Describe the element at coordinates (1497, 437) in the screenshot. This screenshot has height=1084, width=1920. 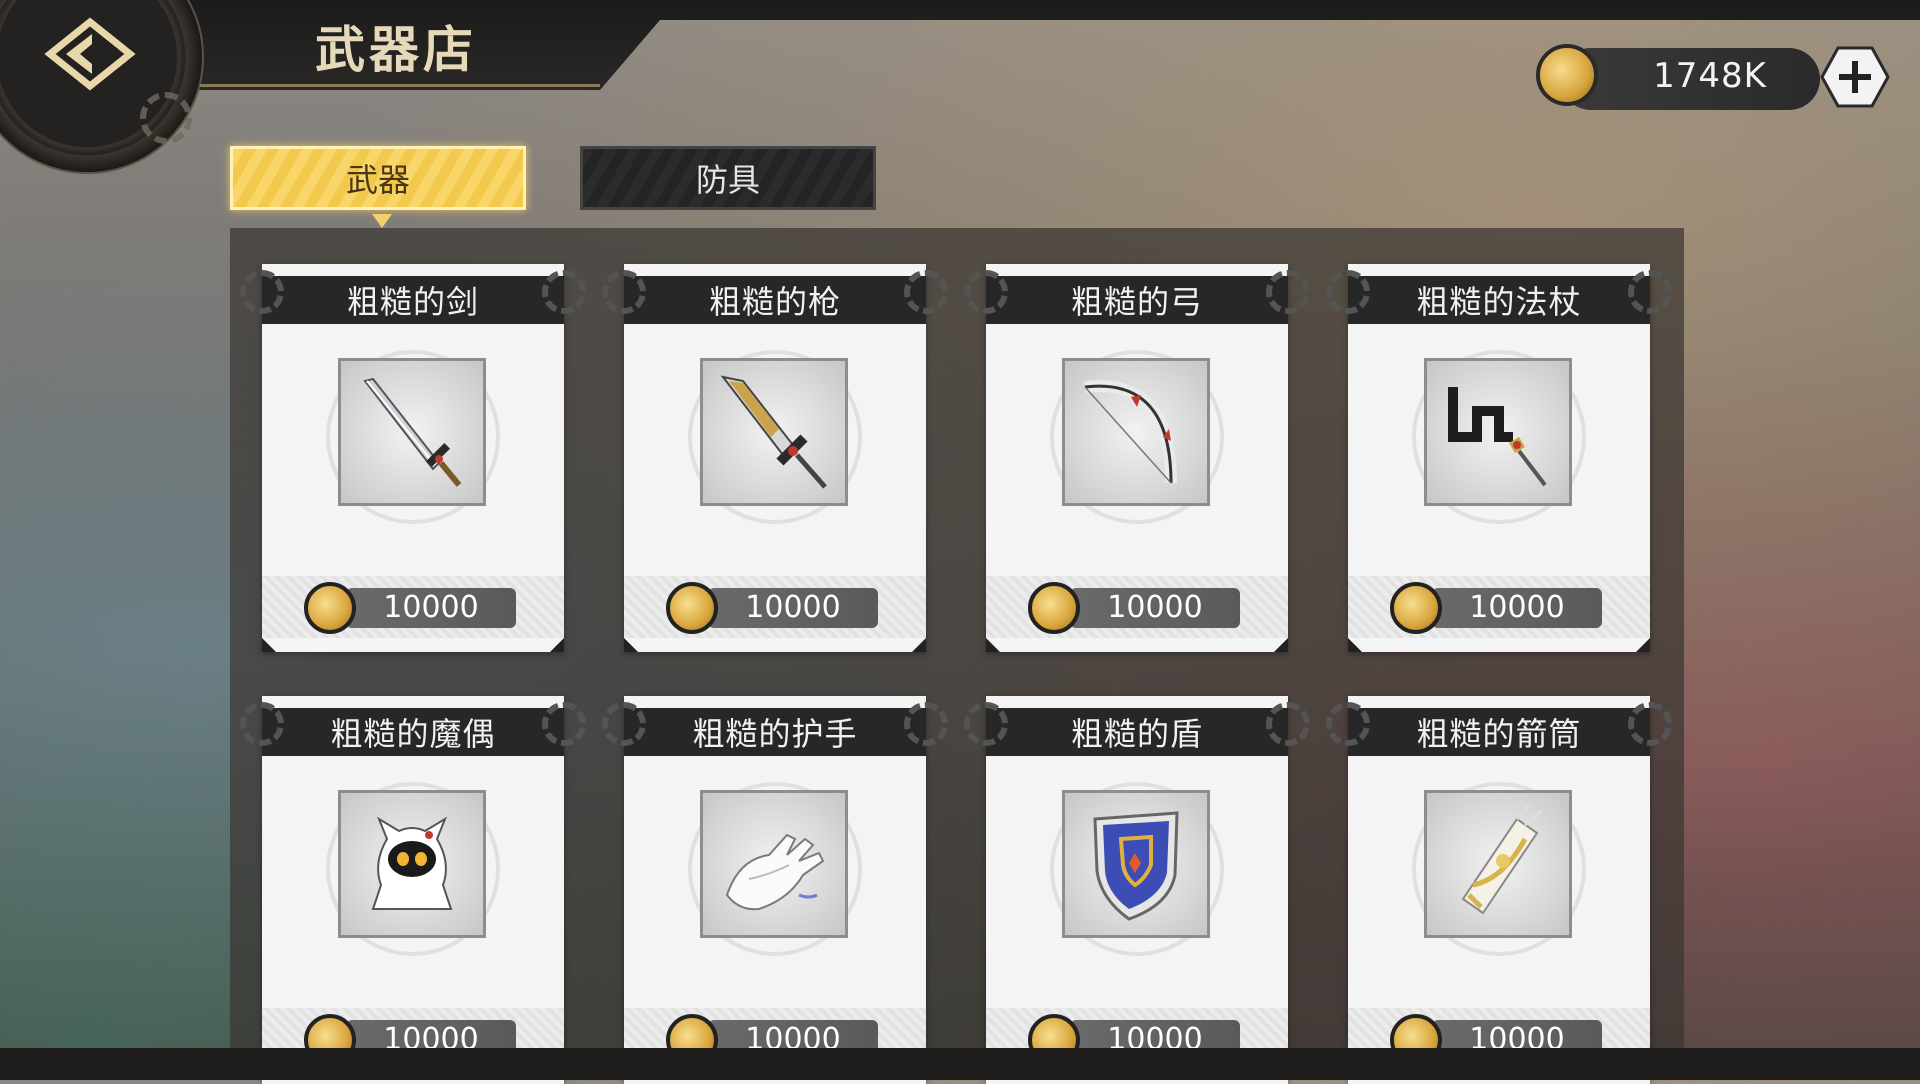
I see `staff-icon` at that location.